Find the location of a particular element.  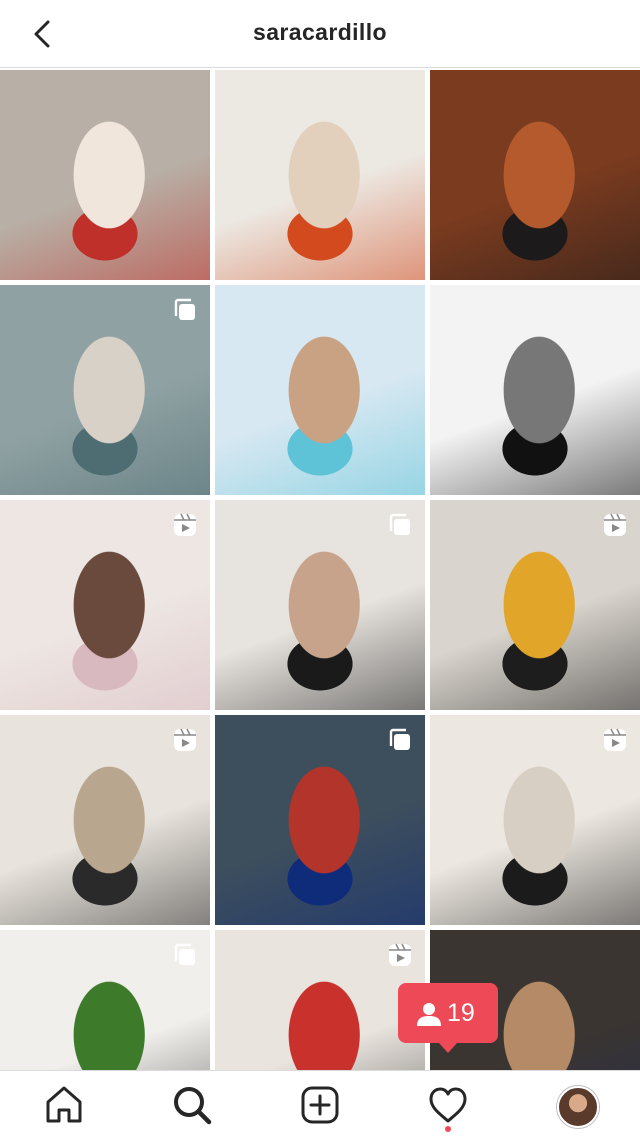

new-post-button is located at coordinates (320, 1105).